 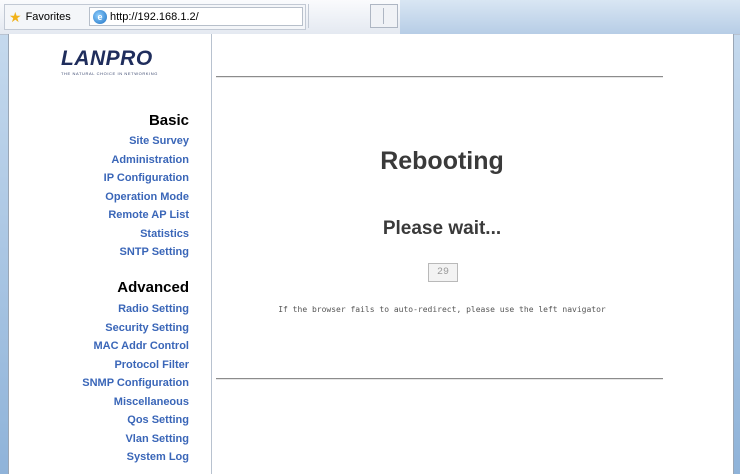 I want to click on browser-toolbar: ★ Favorites e http://192.168.1.2/, so click(x=370, y=17).